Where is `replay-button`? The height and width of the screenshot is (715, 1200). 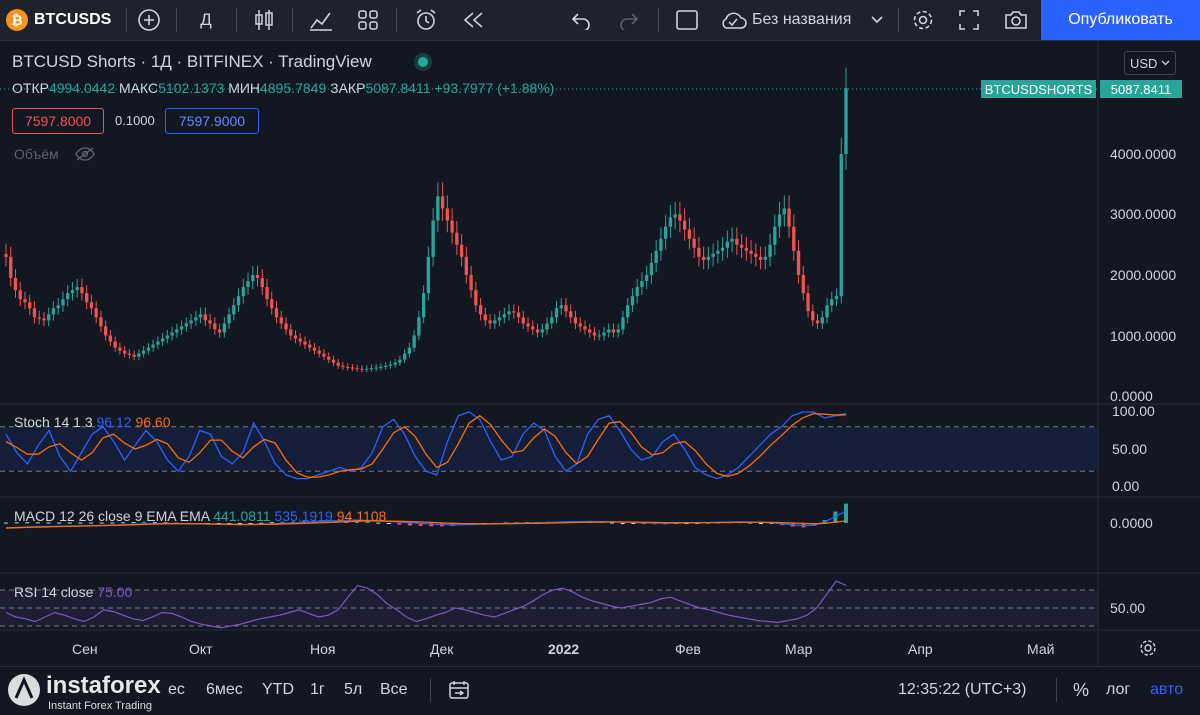
replay-button is located at coordinates (473, 20).